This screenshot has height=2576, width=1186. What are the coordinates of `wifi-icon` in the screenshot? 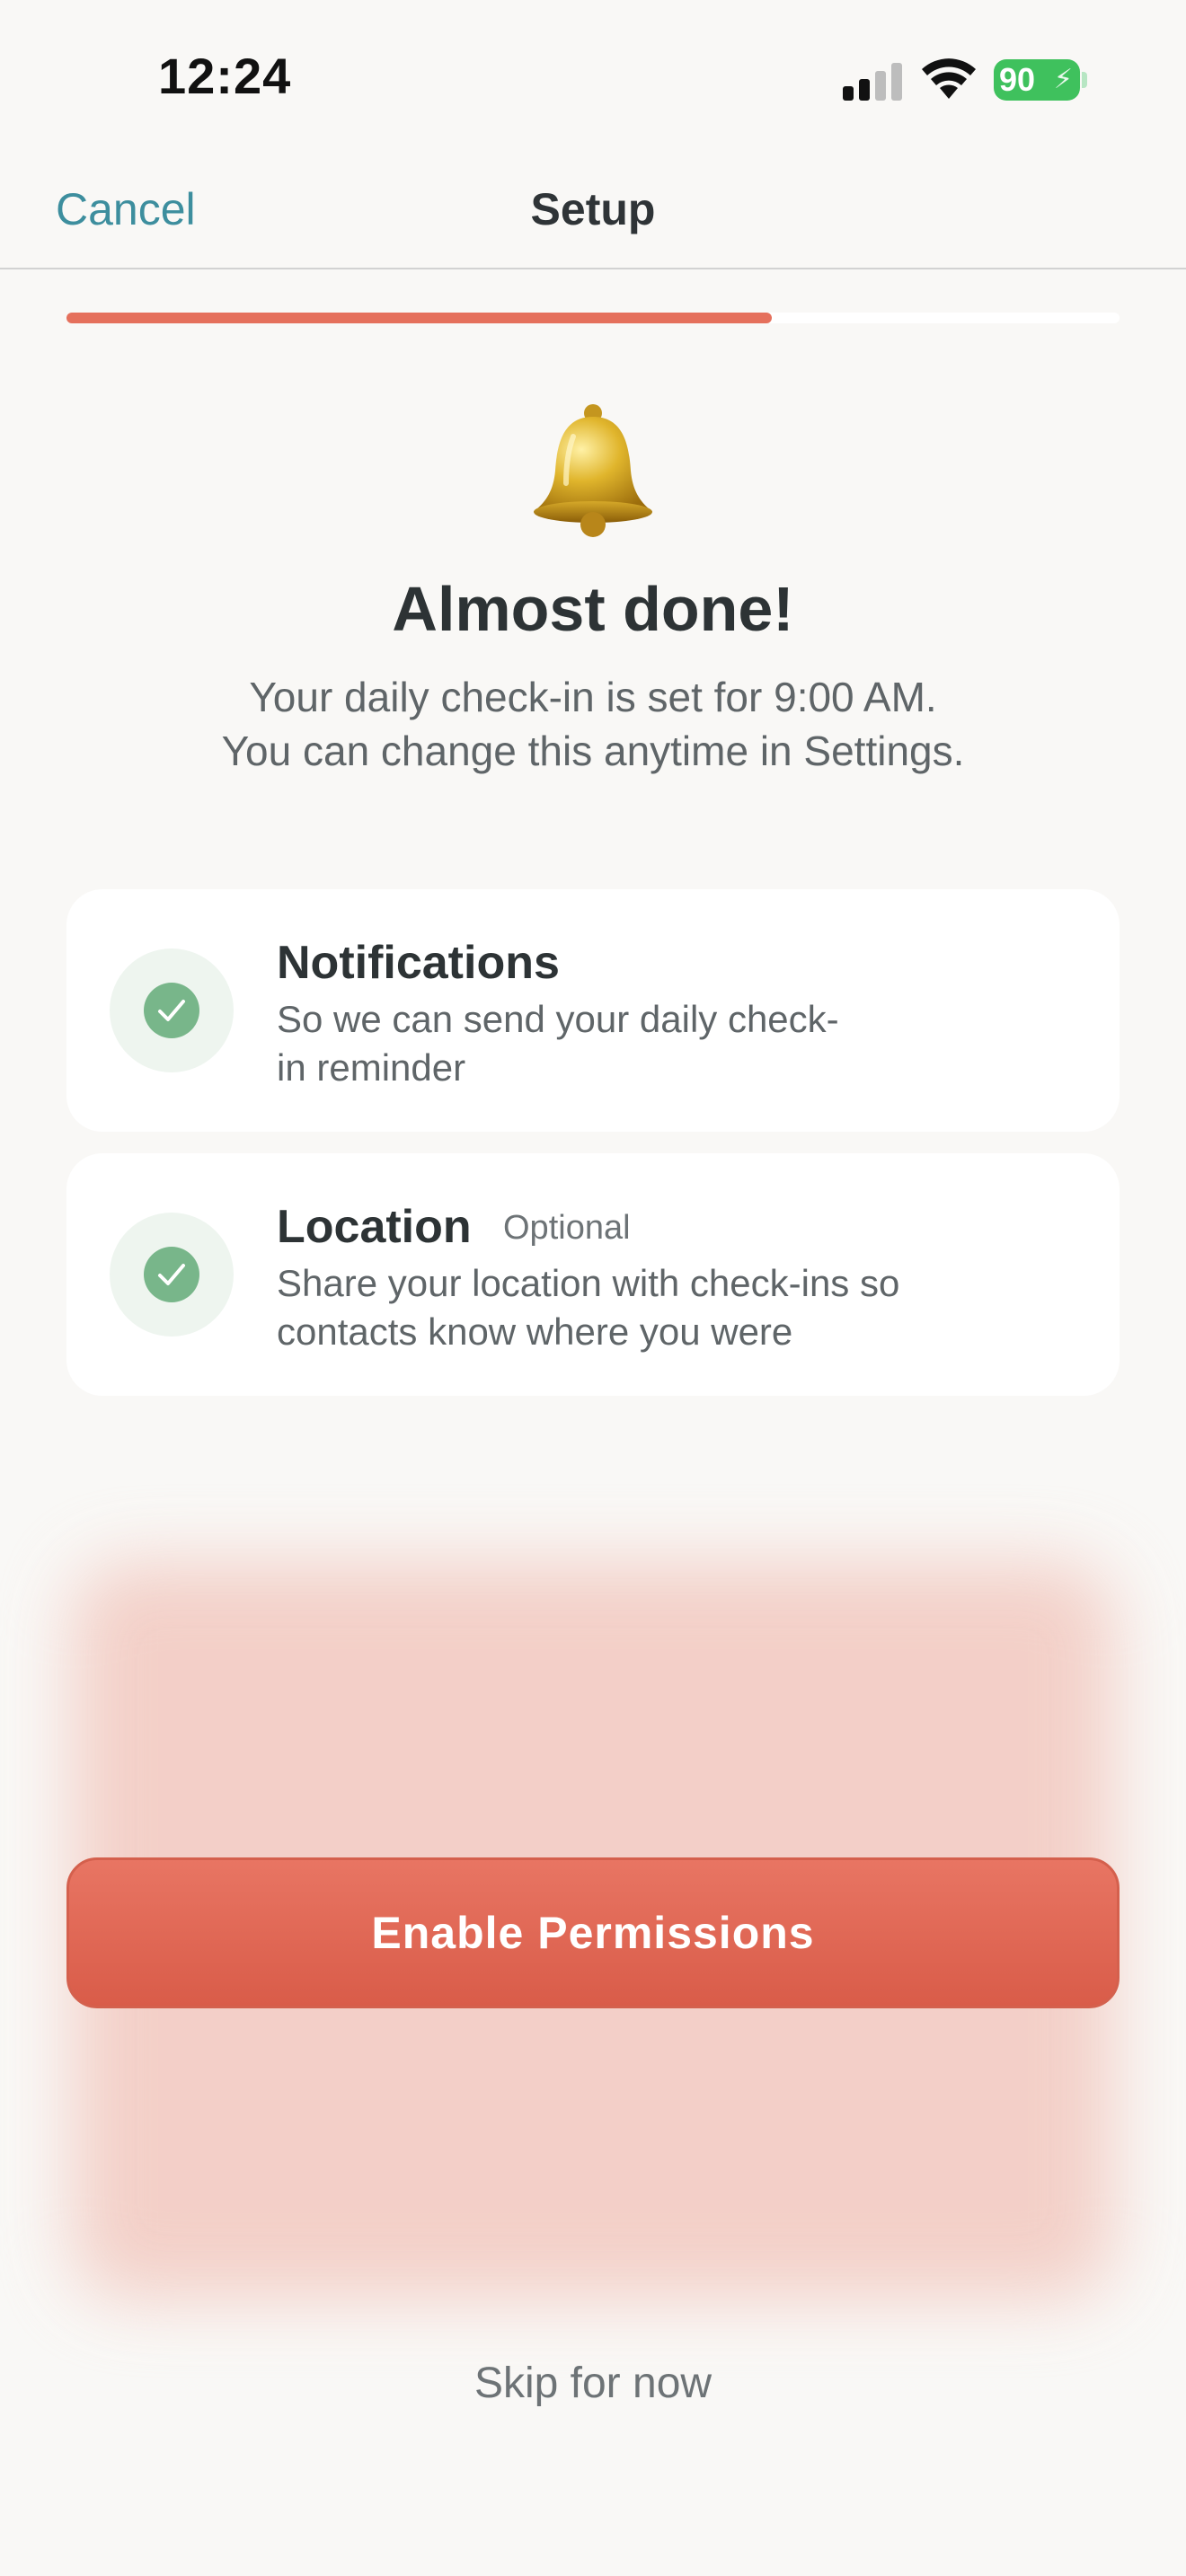 It's located at (949, 78).